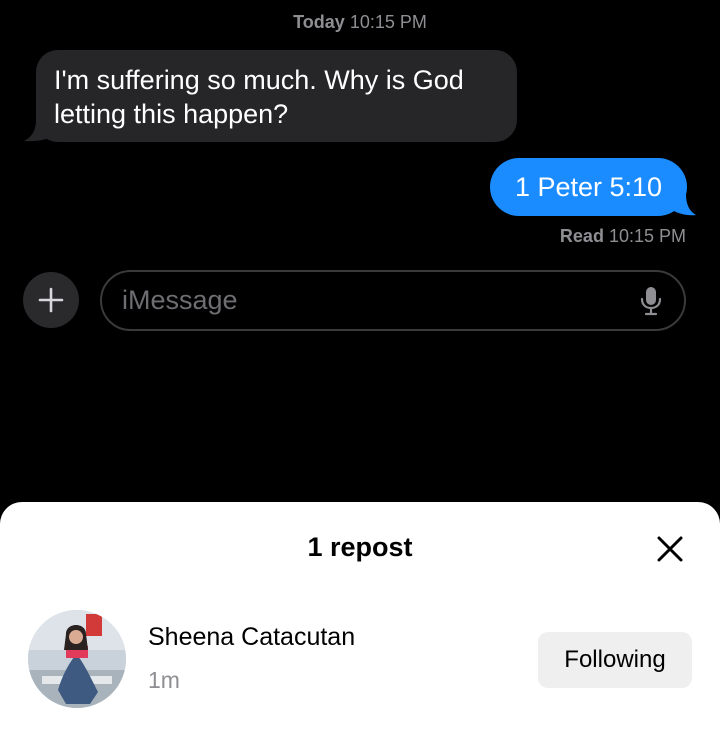 Image resolution: width=720 pixels, height=741 pixels. Describe the element at coordinates (388, 22) in the screenshot. I see `timestamp-time: 10:15 PM` at that location.